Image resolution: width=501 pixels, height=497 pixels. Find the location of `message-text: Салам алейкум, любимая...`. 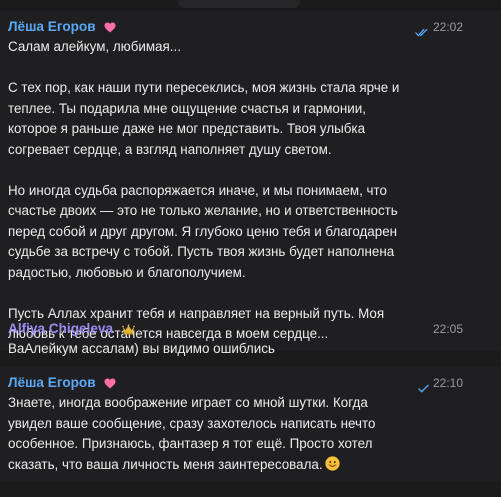

message-text: Салам алейкум, любимая... is located at coordinates (94, 46).